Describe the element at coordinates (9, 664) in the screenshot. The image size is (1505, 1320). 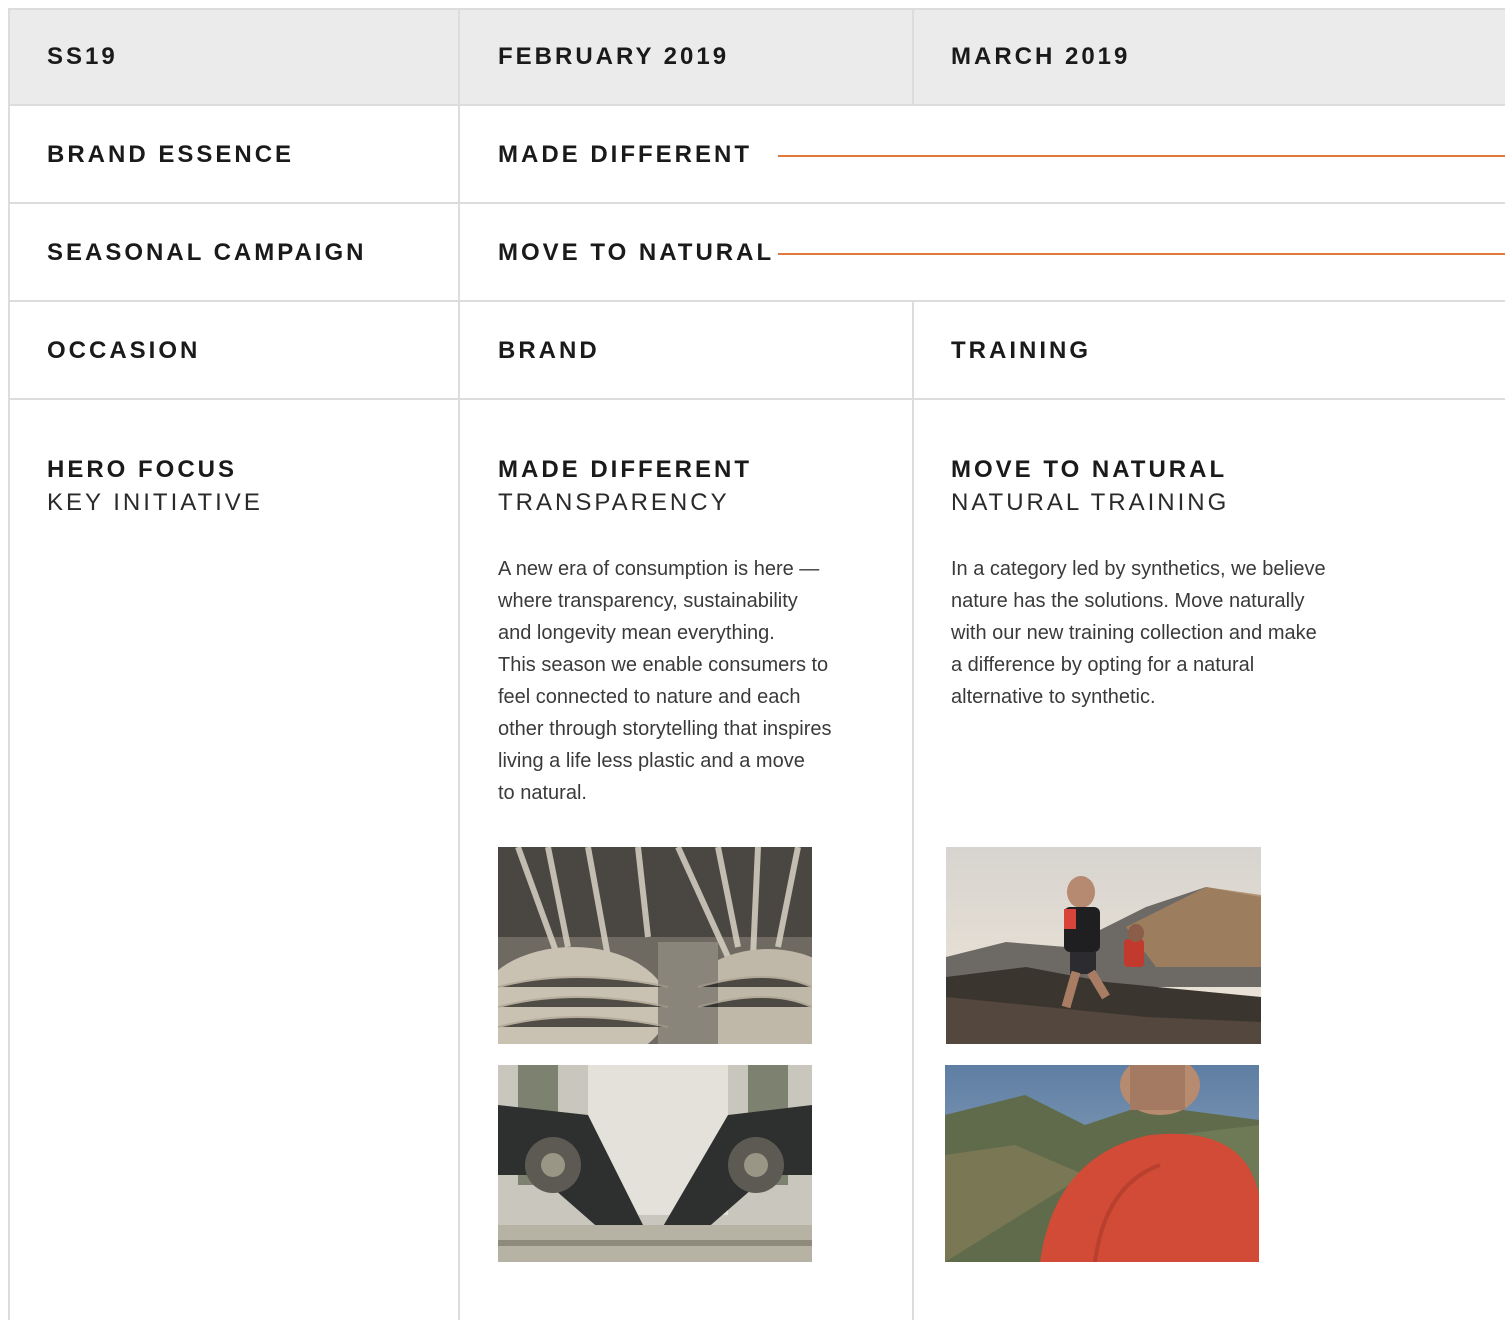
I see `grid-left` at that location.